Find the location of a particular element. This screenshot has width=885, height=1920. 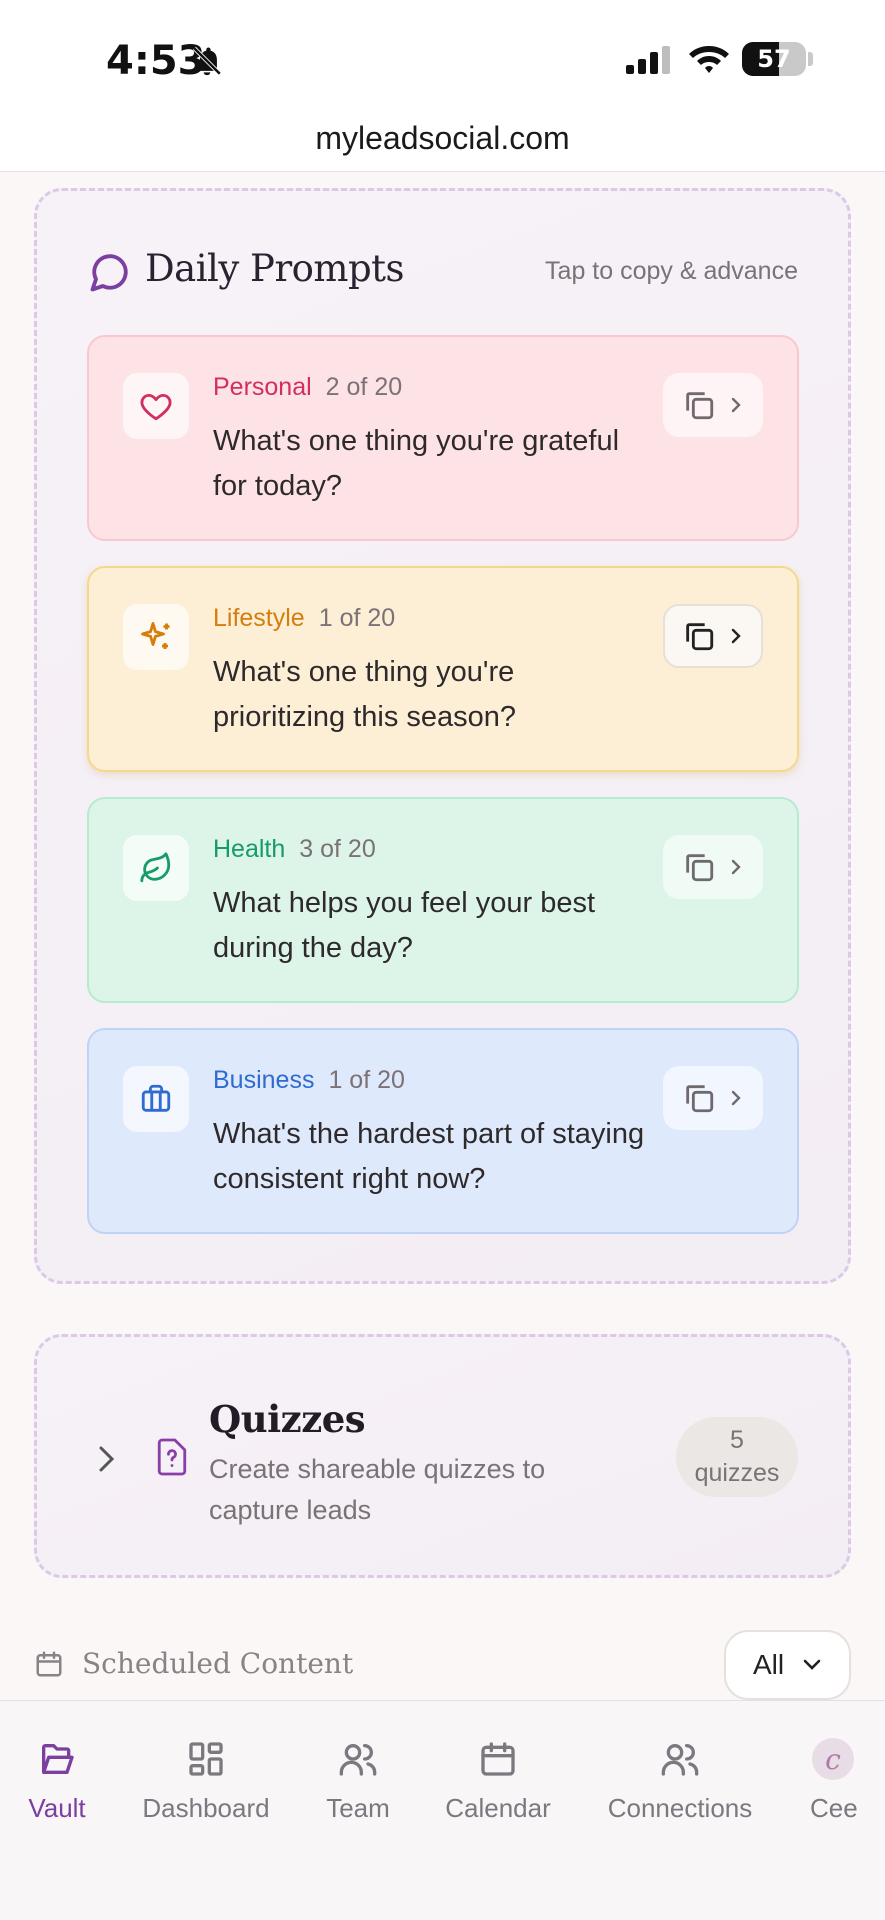

nav-item-vault: Vault is located at coordinates (57, 1779).